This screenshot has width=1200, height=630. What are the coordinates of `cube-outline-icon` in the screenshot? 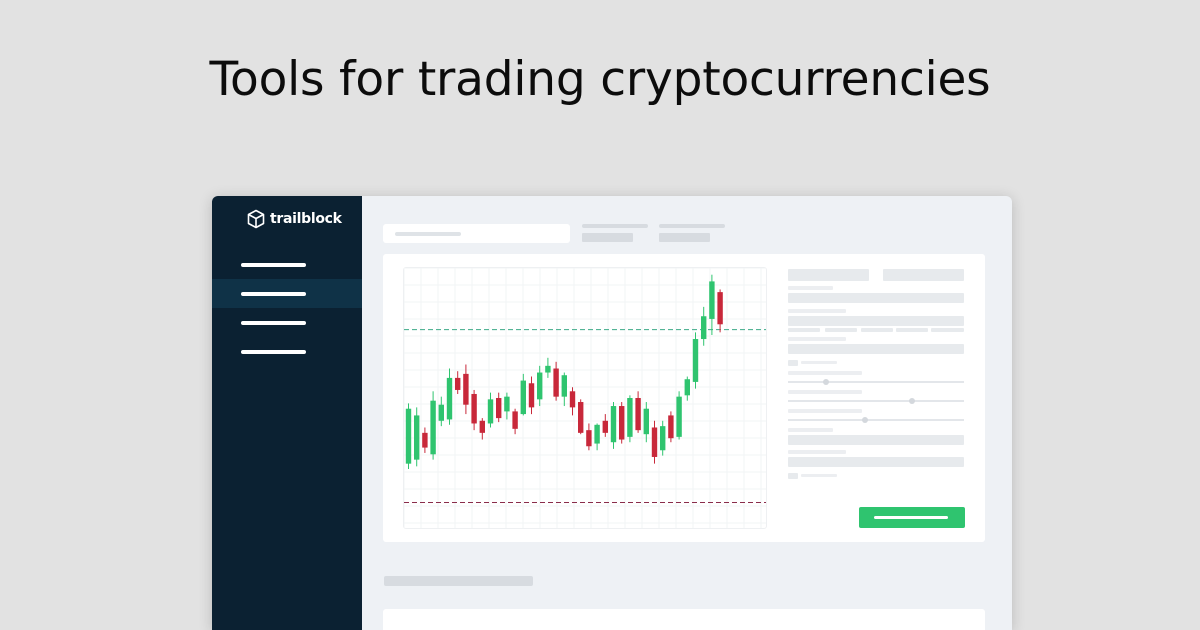 It's located at (256, 219).